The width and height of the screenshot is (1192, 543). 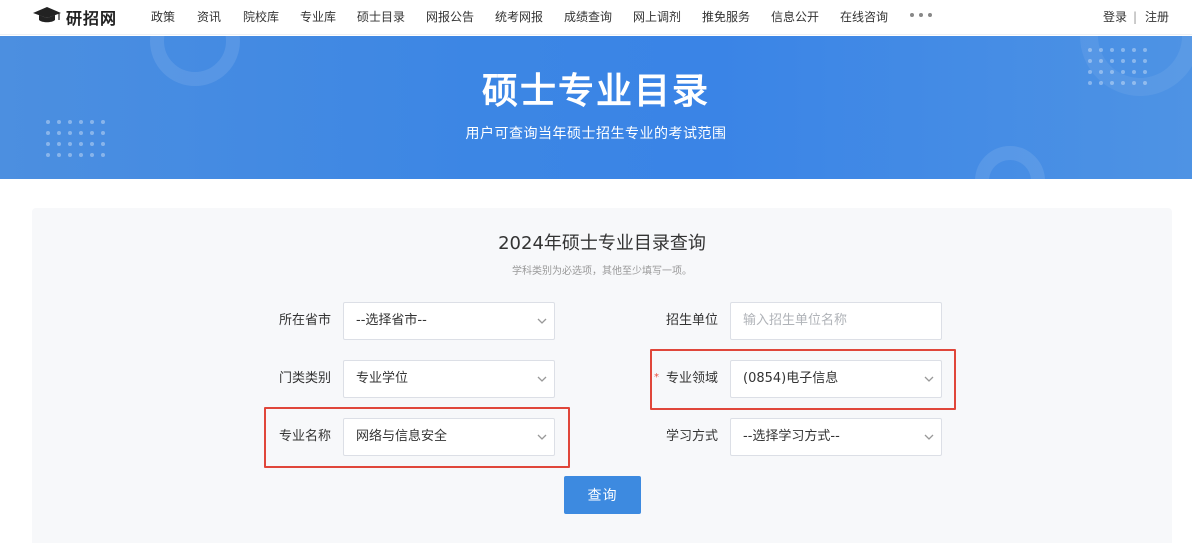 What do you see at coordinates (692, 436) in the screenshot?
I see `study-mode-label: 学习方式` at bounding box center [692, 436].